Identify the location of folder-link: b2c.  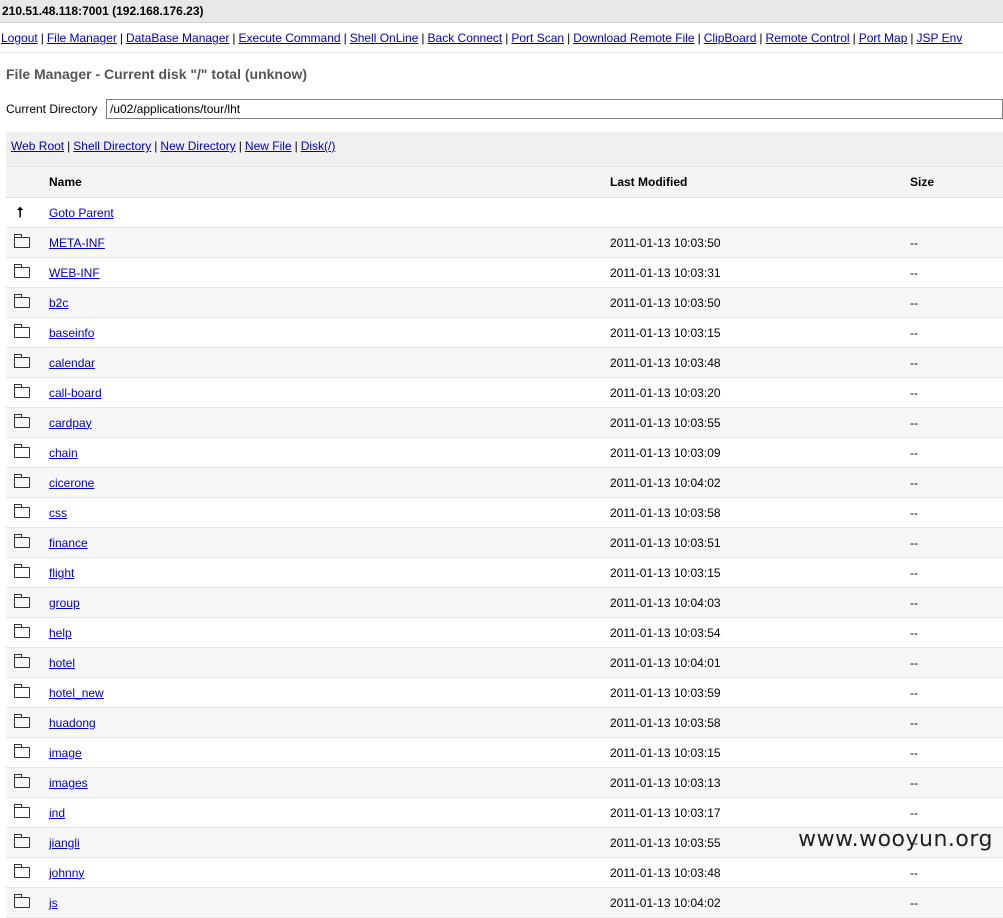
(58, 303).